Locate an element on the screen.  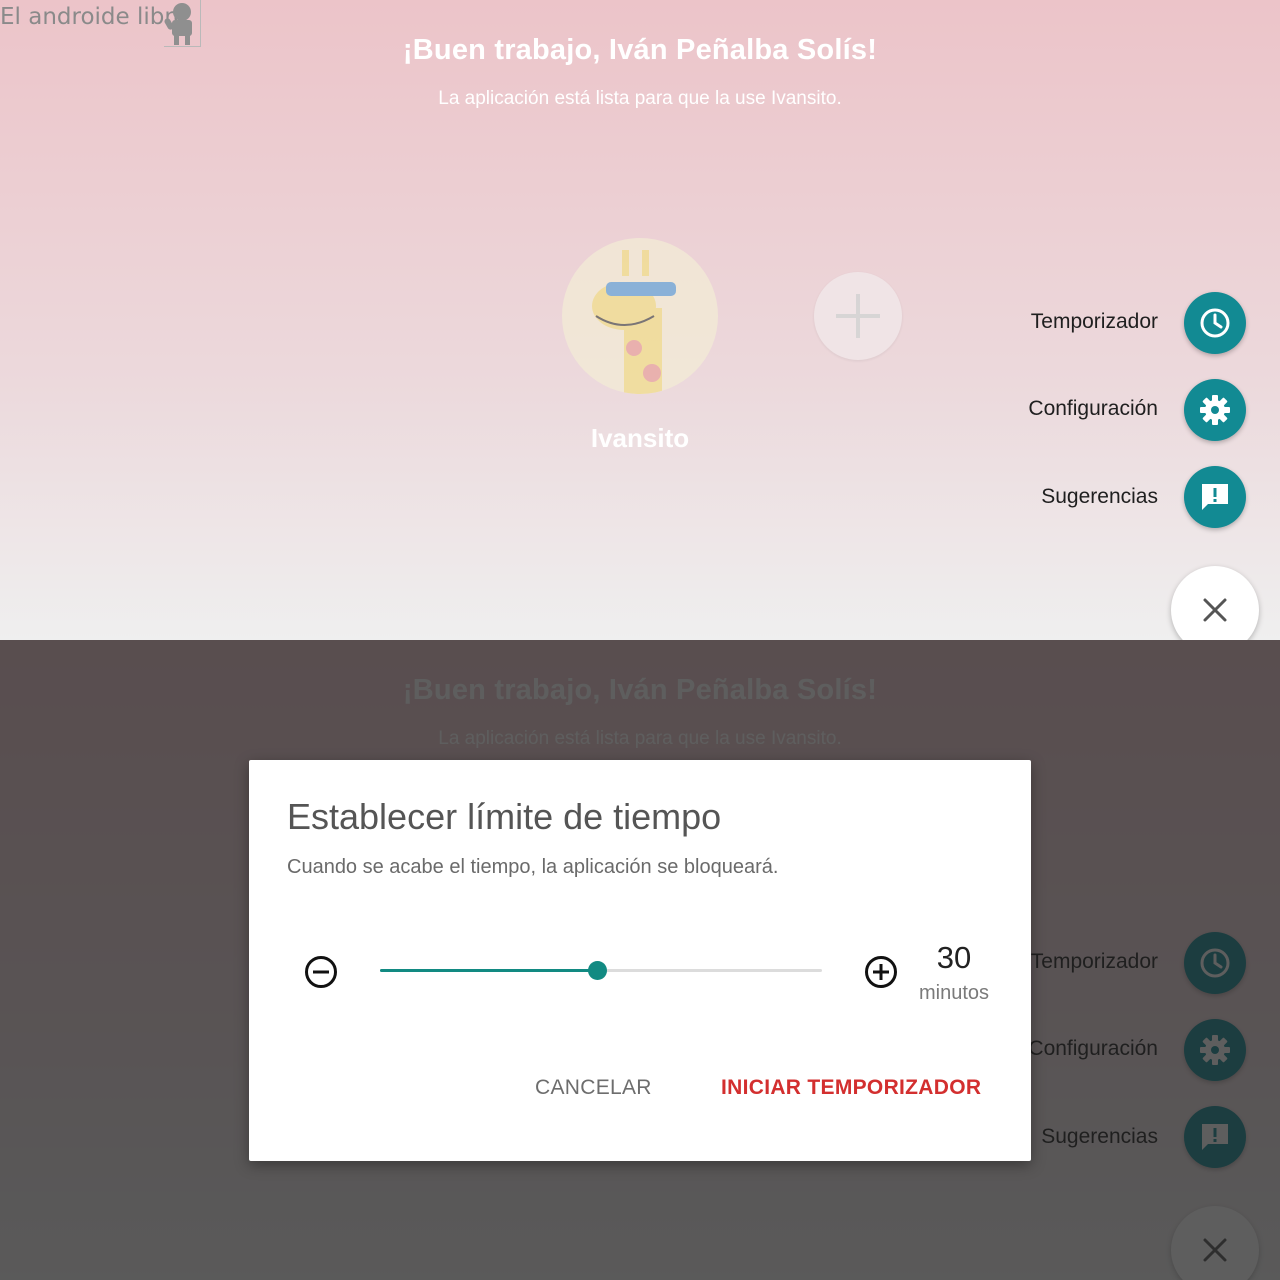
fab-close-button is located at coordinates (1215, 603).